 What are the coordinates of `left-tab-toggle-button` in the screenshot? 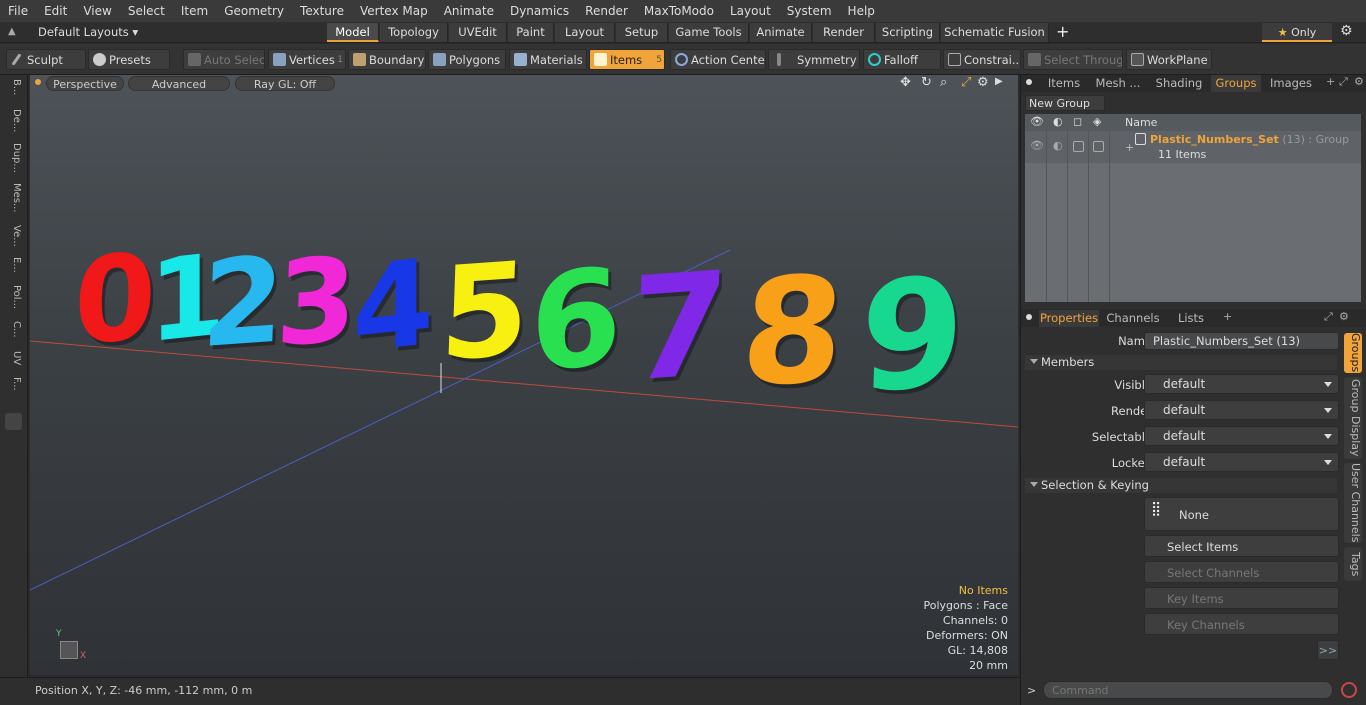 It's located at (13, 421).